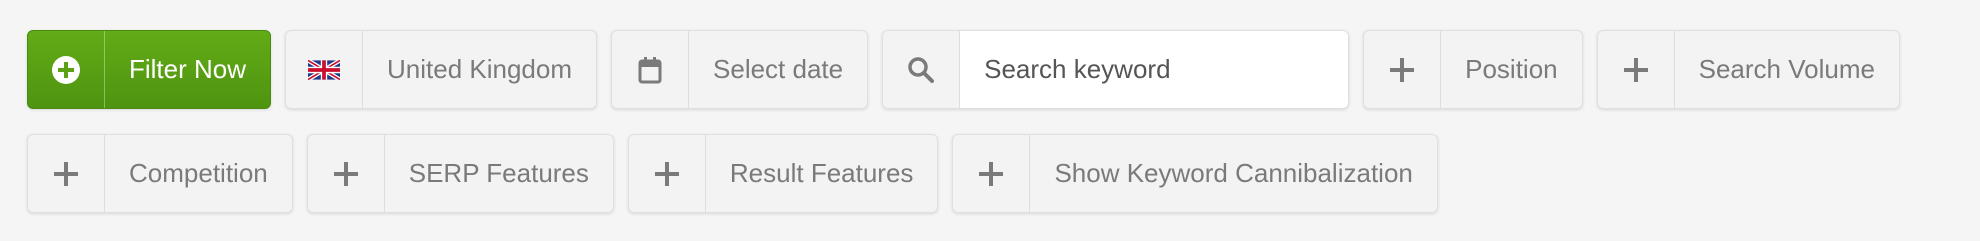 This screenshot has height=241, width=1980. I want to click on country-selector: United Kingdom, so click(441, 69).